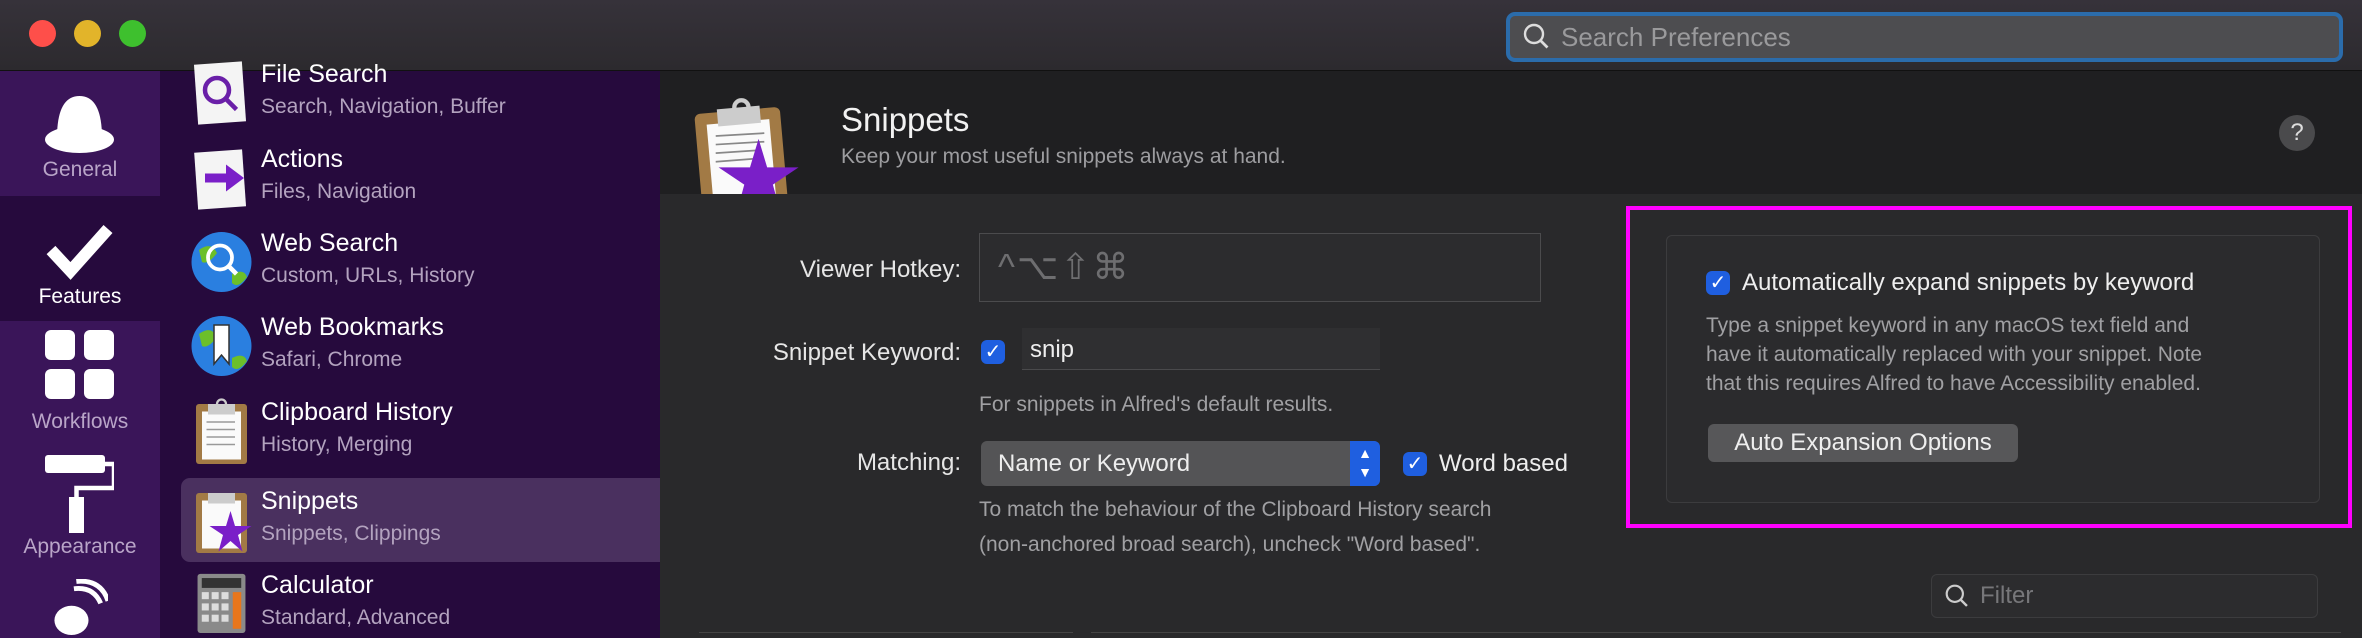 This screenshot has height=638, width=2362. I want to click on snippet-keyword-label: Snippet Keyword:, so click(866, 352).